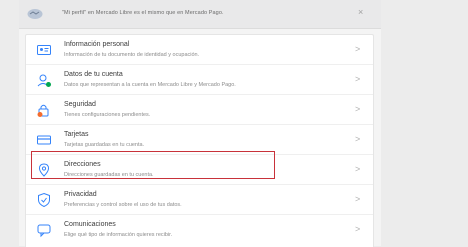 This screenshot has width=468, height=247. Describe the element at coordinates (97, 44) in the screenshot. I see `menu-item-title: Información personal` at that location.